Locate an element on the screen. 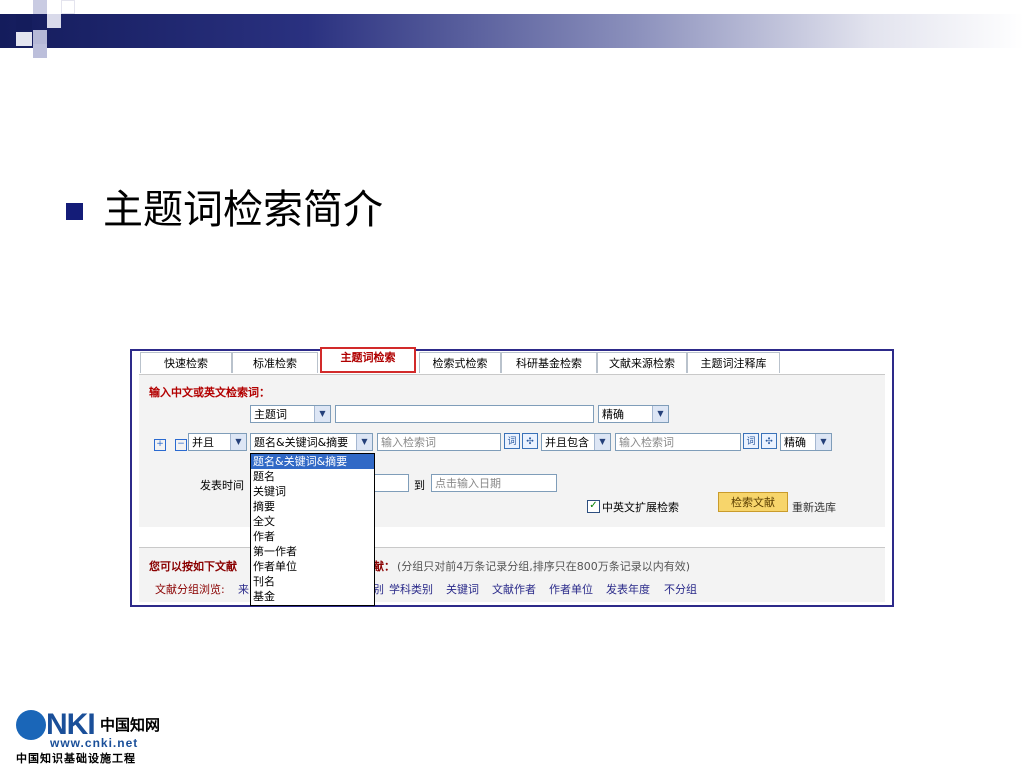 This screenshot has width=1024, height=768. field-select-1-value: 主题词 is located at coordinates (270, 414).